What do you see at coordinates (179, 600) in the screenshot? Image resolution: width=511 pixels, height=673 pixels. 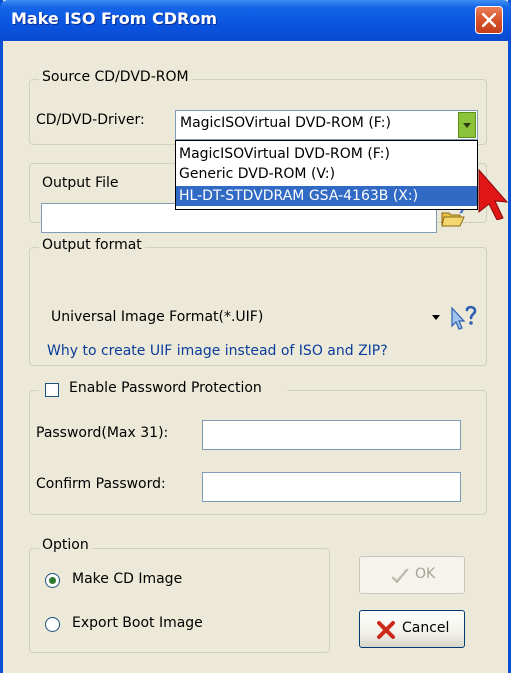 I see `option-group` at bounding box center [179, 600].